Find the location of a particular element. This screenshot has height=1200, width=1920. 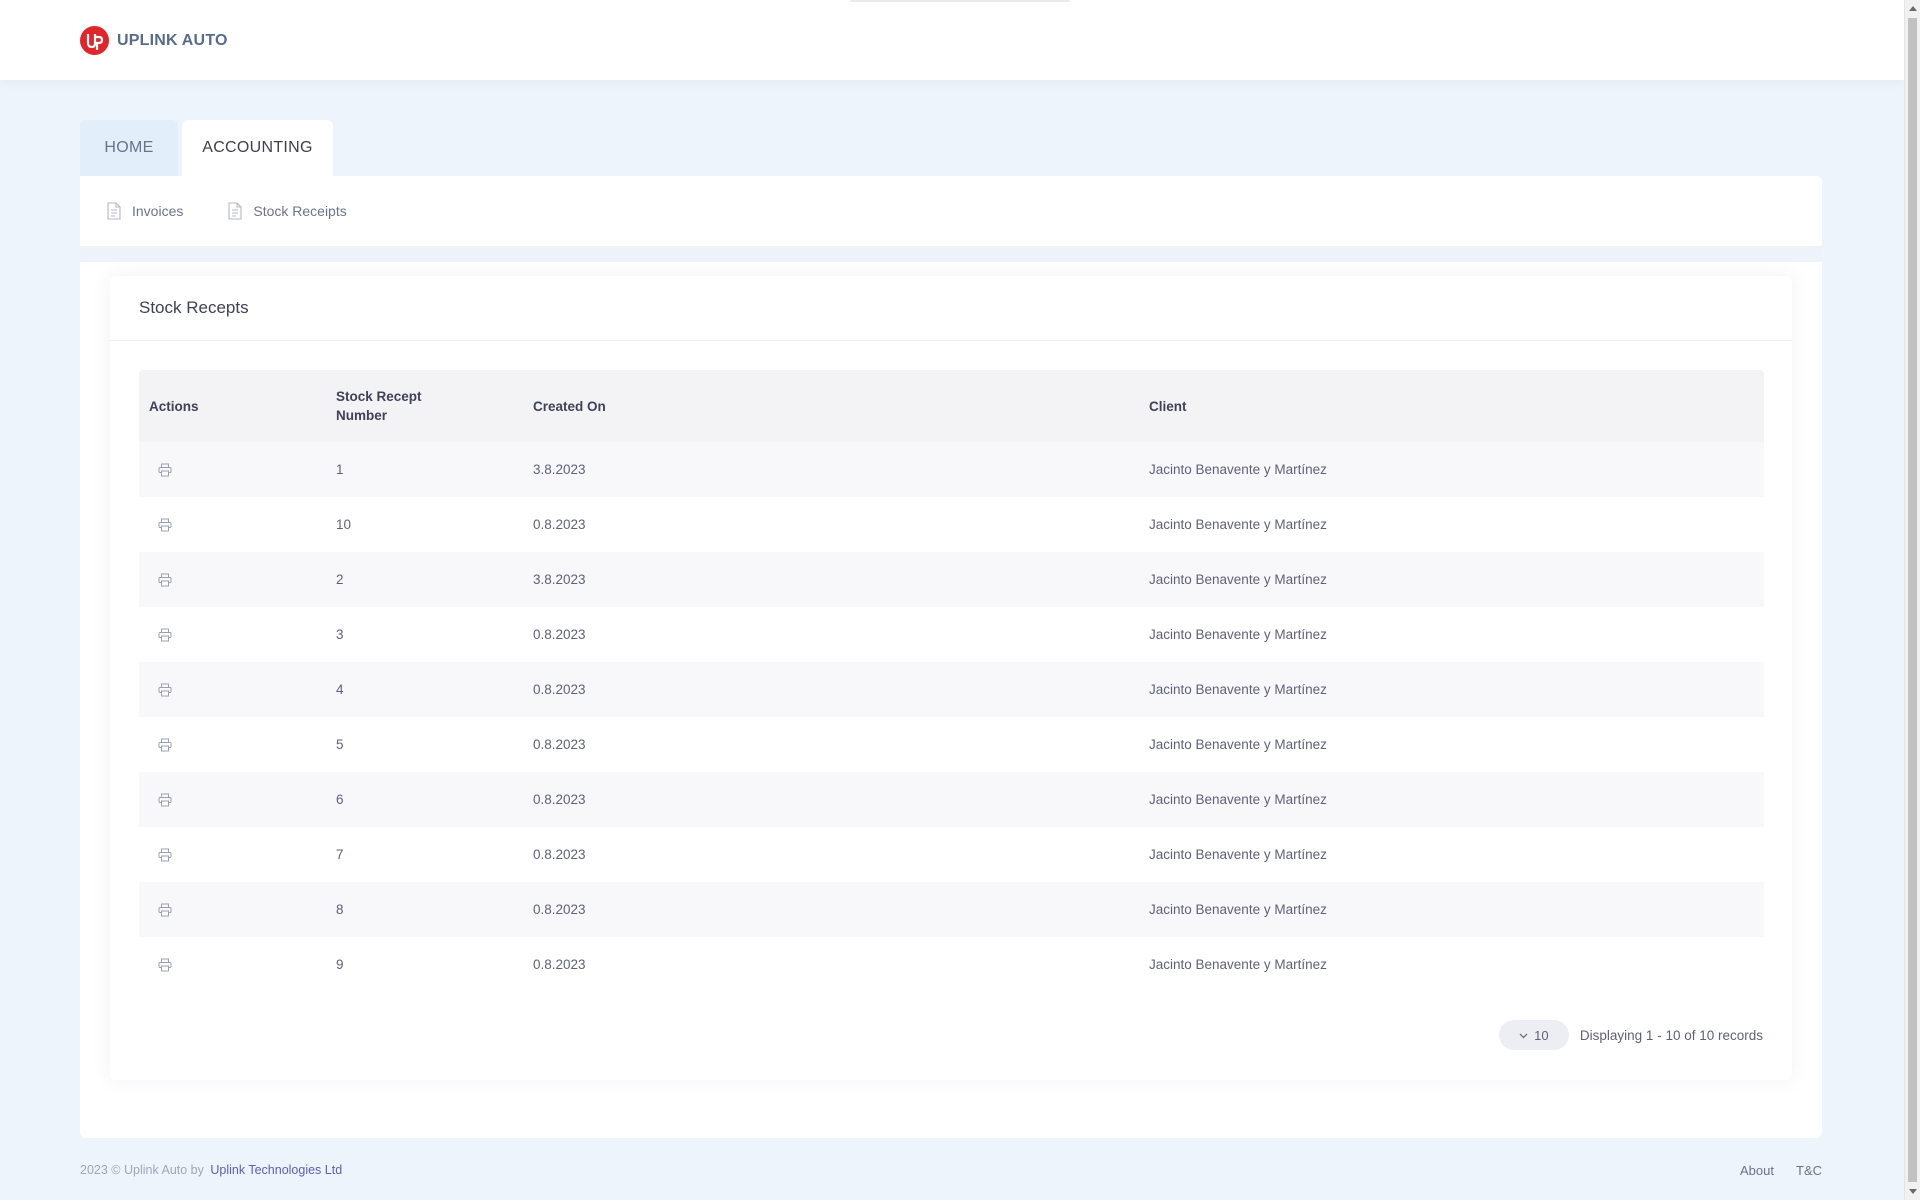

receipt-number-cell: 7 is located at coordinates (340, 854).